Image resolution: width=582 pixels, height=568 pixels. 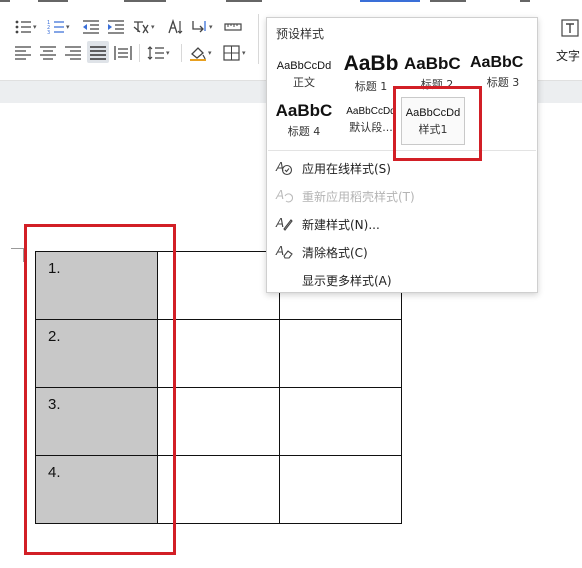 I want to click on menu-clear-format: A 清除格式(C), so click(x=402, y=251).